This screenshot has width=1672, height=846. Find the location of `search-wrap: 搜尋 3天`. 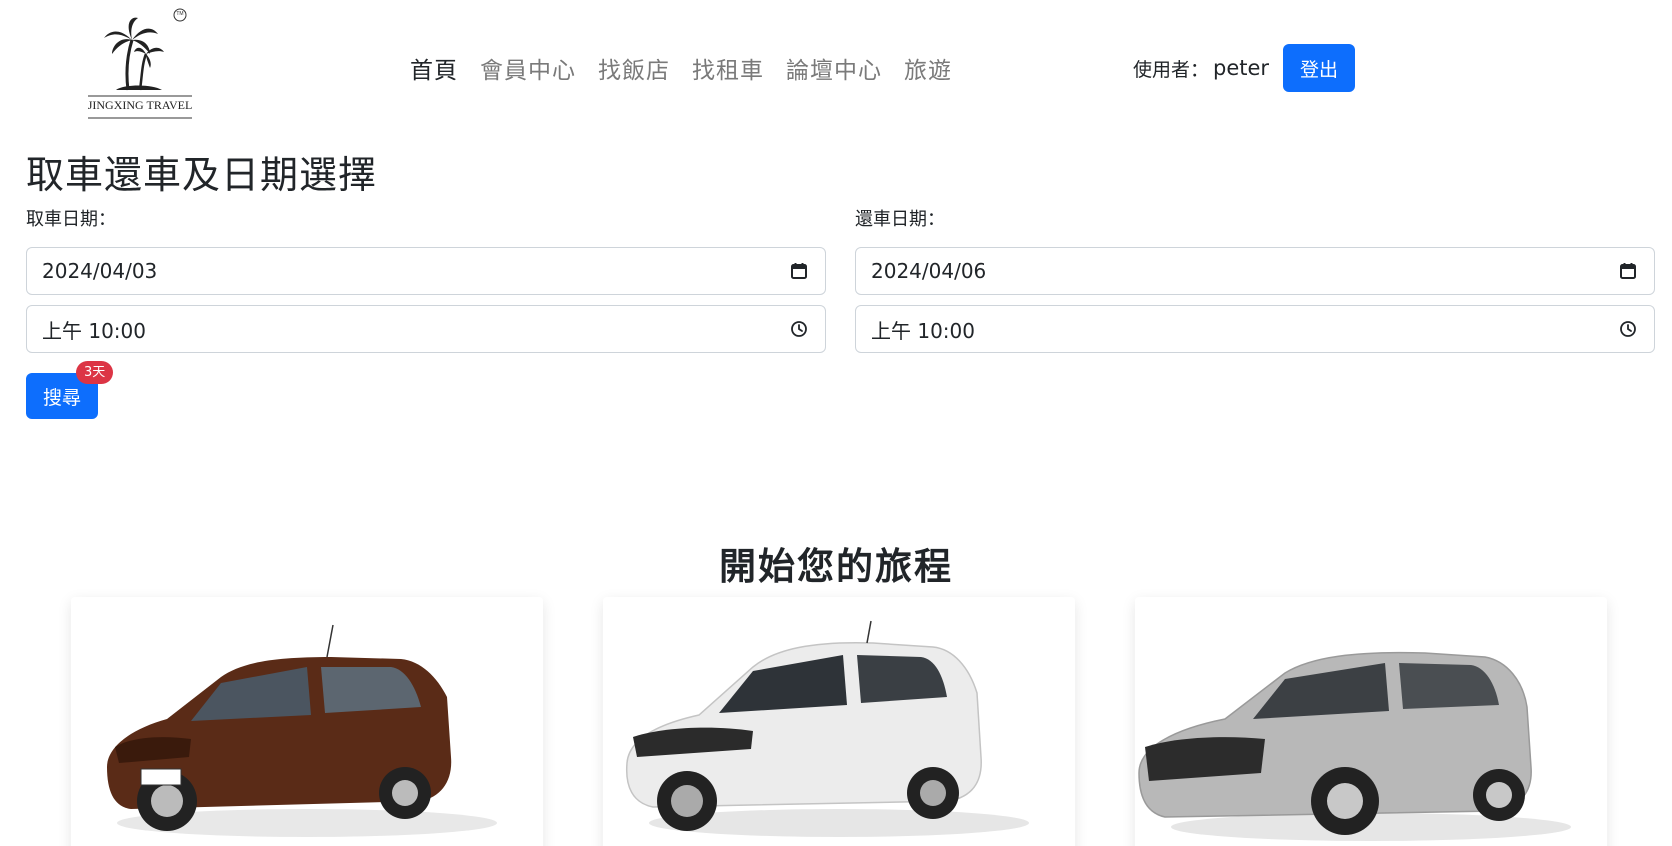

search-wrap: 搜尋 3天 is located at coordinates (70, 390).